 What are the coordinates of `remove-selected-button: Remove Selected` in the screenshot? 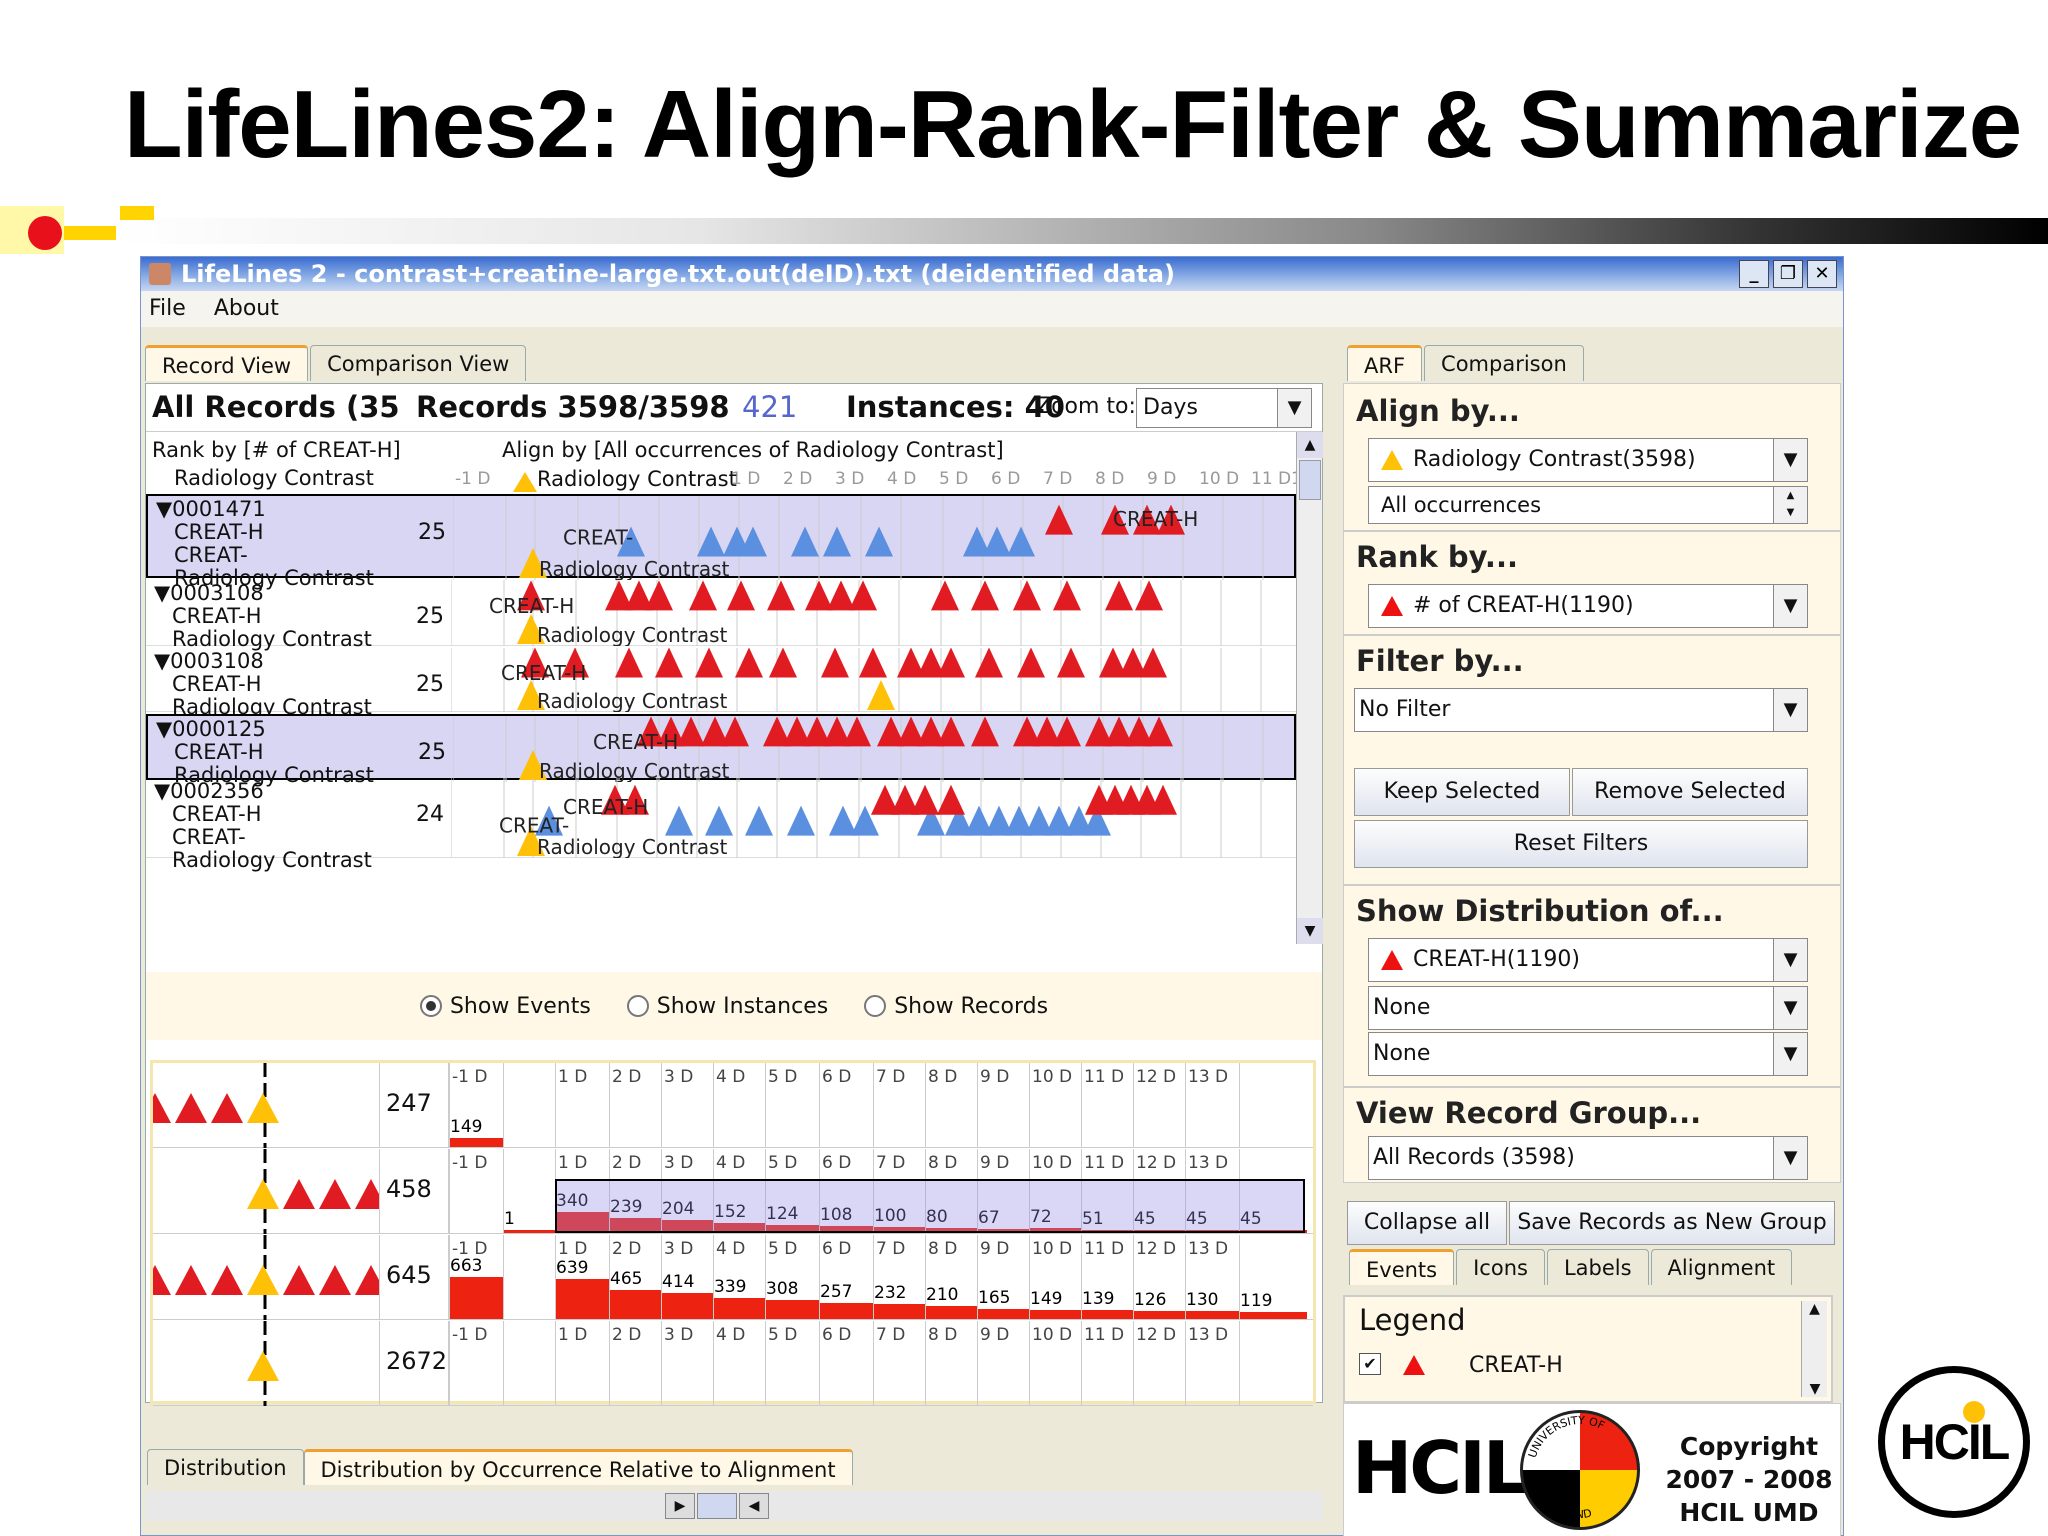 It's located at (1690, 792).